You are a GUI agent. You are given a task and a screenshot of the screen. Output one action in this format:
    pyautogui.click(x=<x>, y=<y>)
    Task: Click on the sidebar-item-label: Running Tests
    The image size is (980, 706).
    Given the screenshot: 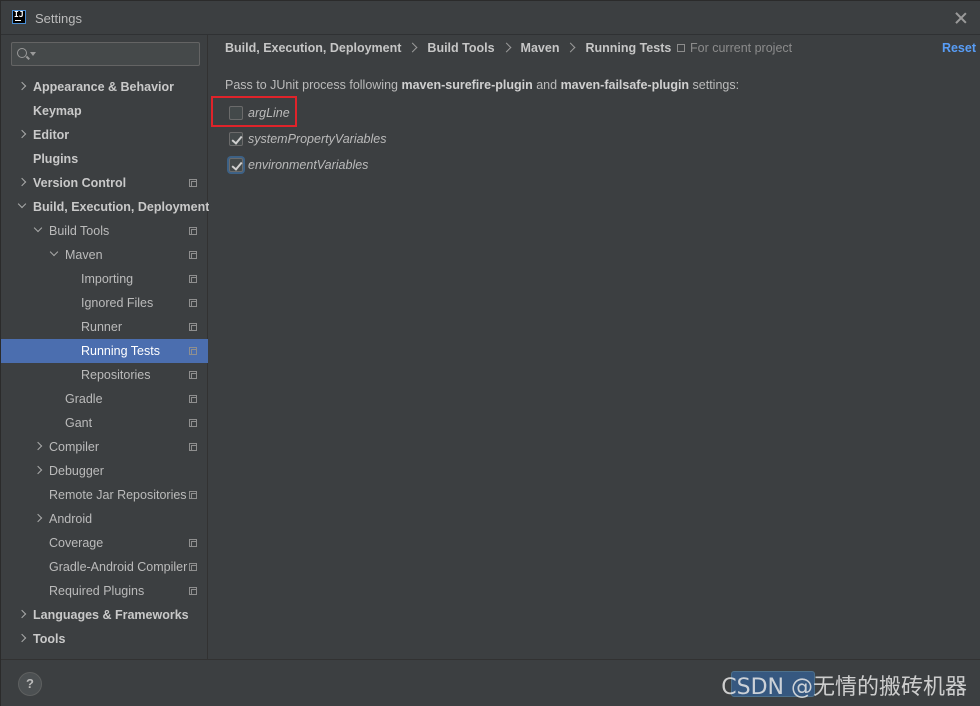 What is the action you would take?
    pyautogui.click(x=120, y=351)
    